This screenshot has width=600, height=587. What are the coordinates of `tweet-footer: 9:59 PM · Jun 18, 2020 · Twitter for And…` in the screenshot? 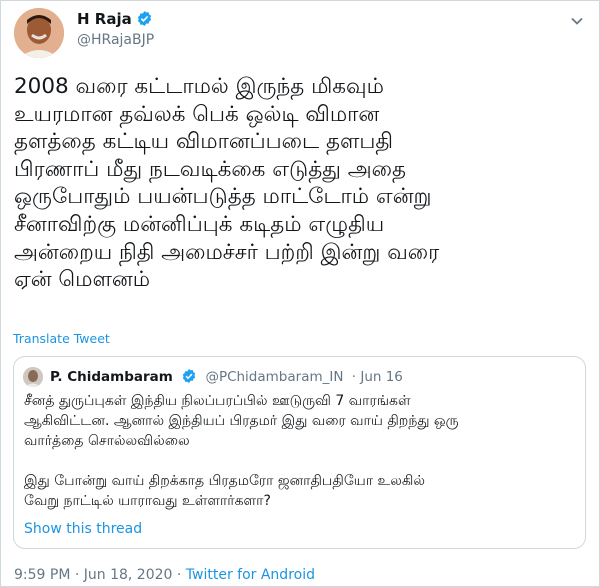 It's located at (164, 575).